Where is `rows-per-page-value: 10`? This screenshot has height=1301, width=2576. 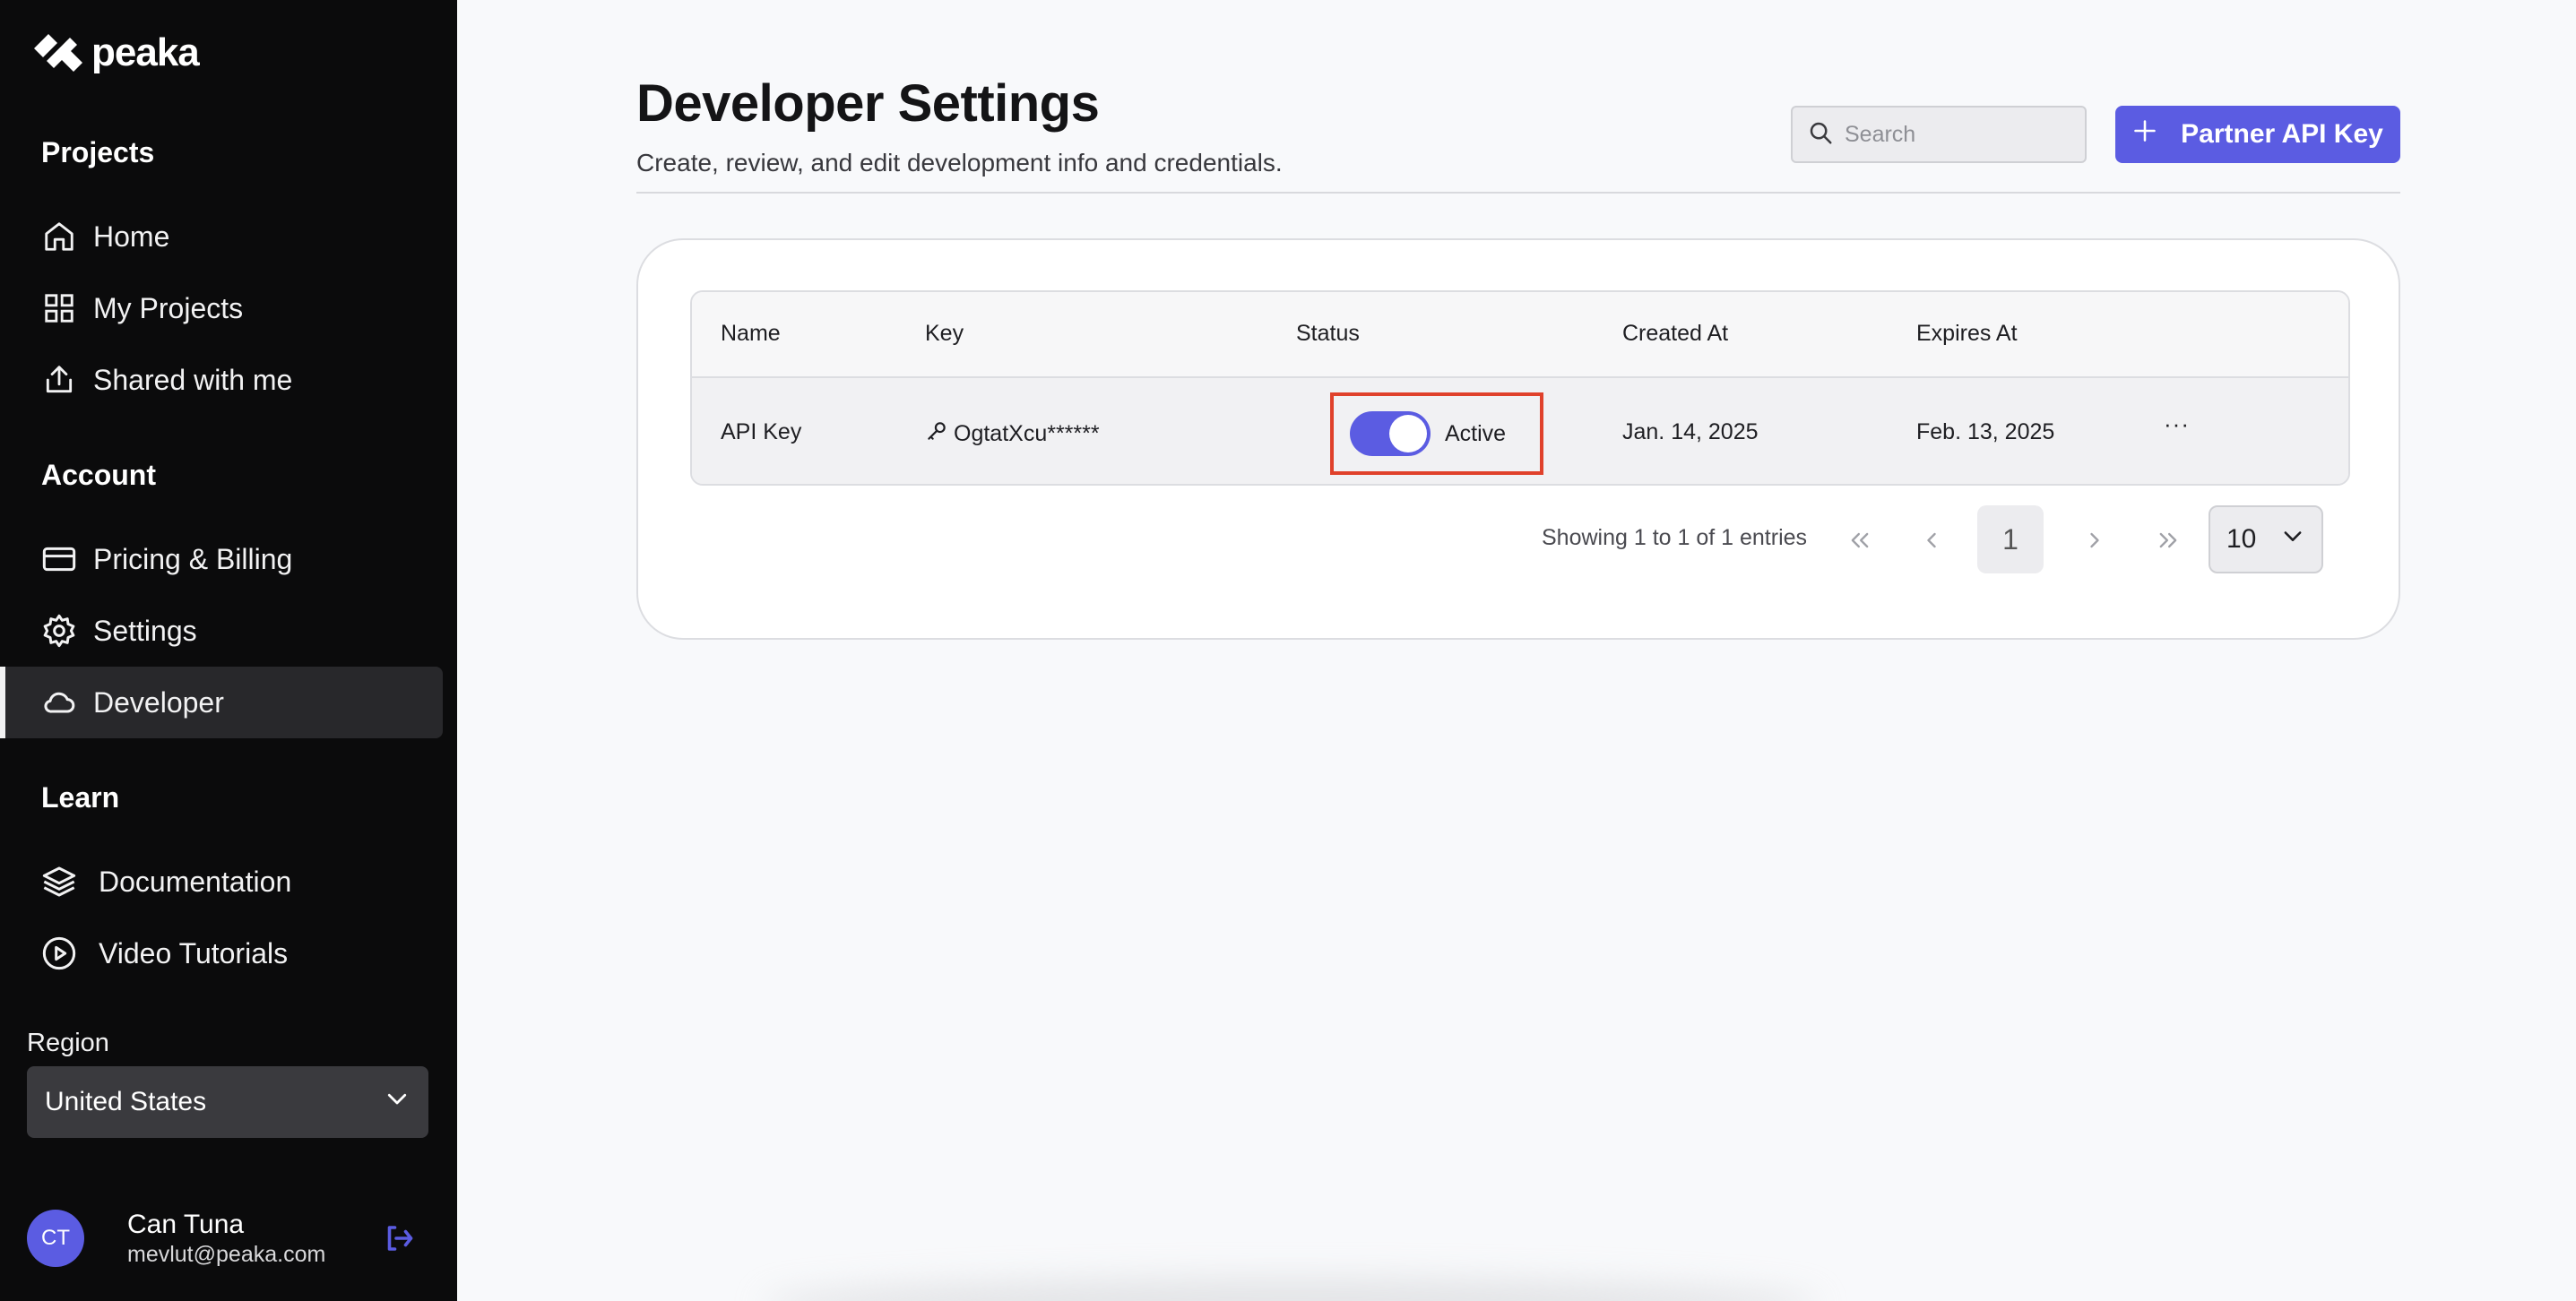 rows-per-page-value: 10 is located at coordinates (2241, 539).